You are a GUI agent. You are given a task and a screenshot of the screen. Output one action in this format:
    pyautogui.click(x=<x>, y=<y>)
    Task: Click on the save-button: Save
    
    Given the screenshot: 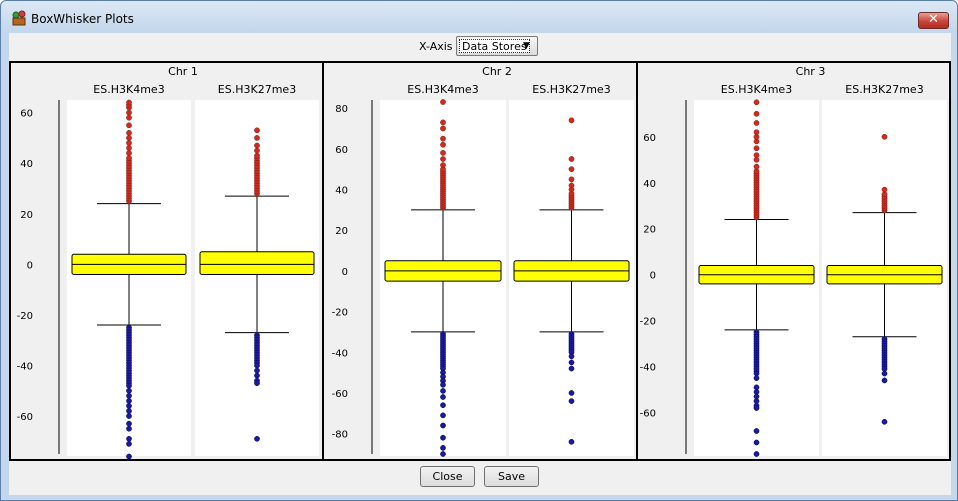 What is the action you would take?
    pyautogui.click(x=511, y=476)
    